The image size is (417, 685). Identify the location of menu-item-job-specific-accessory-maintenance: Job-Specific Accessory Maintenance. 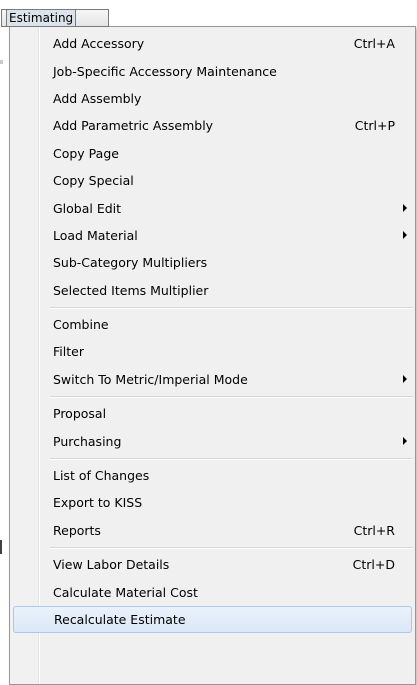
(212, 70).